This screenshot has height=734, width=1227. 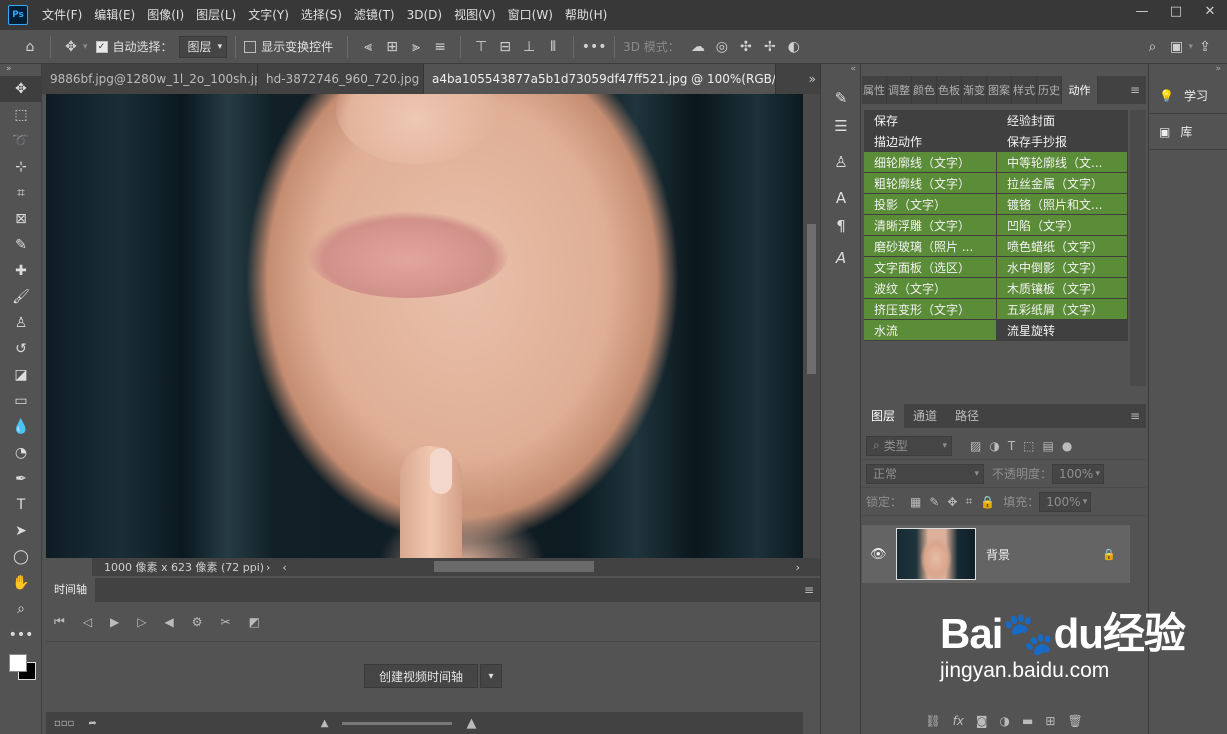 What do you see at coordinates (475, 15) in the screenshot?
I see `menu-view: 视图(V)` at bounding box center [475, 15].